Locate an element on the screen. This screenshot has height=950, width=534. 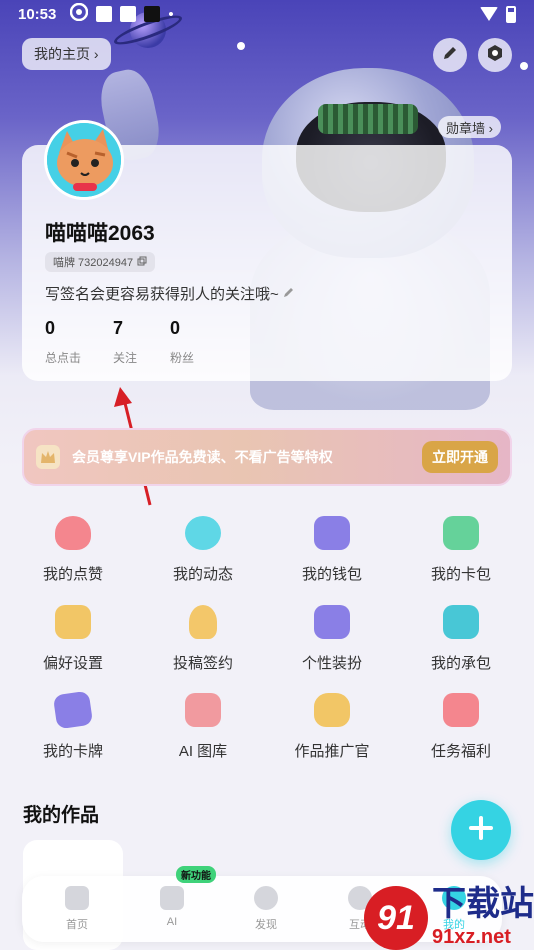
battery-icon is located at coordinates (511, 14).